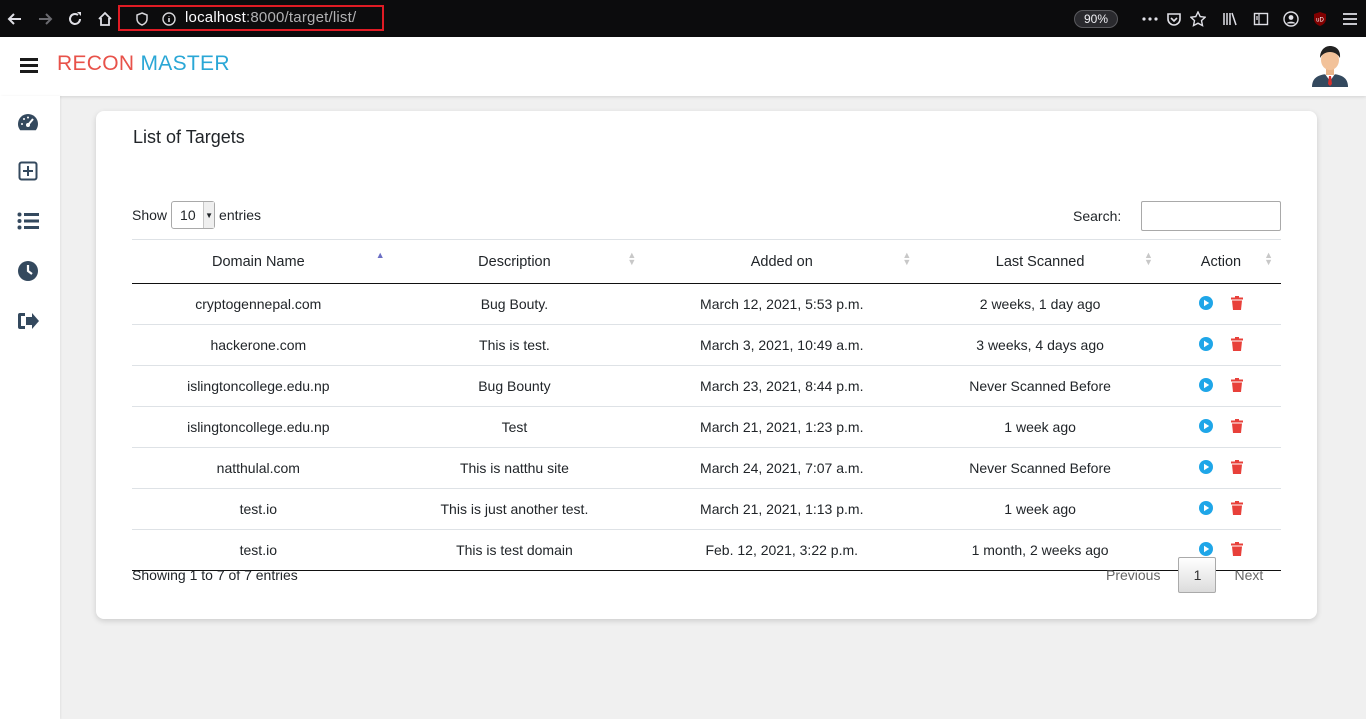 The image size is (1366, 719). I want to click on history-icon, so click(28, 271).